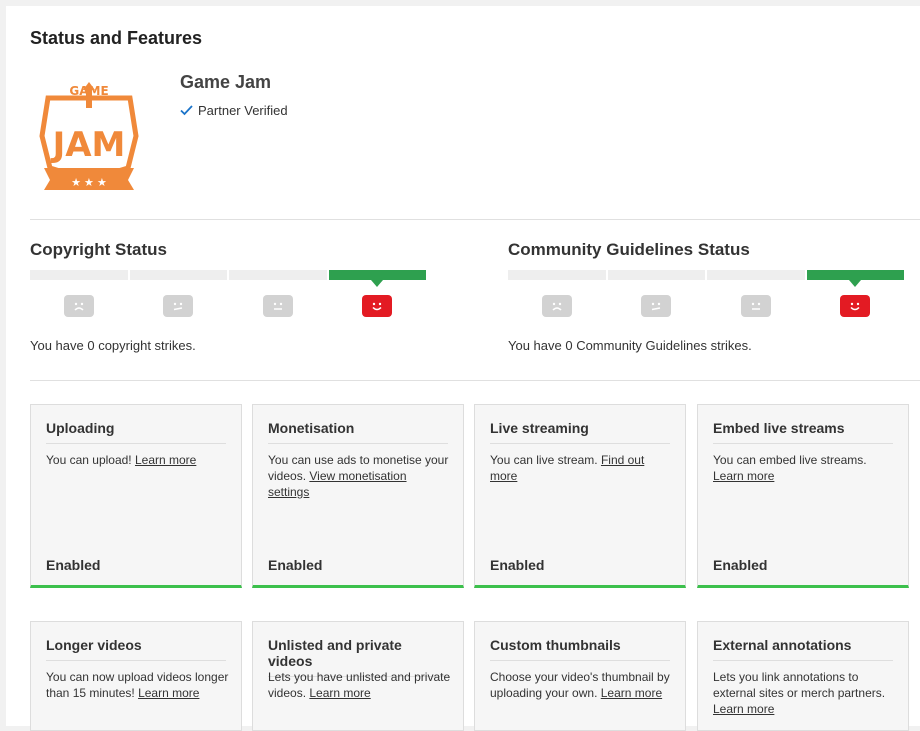 The height and width of the screenshot is (731, 920). I want to click on community-faces, so click(706, 306).